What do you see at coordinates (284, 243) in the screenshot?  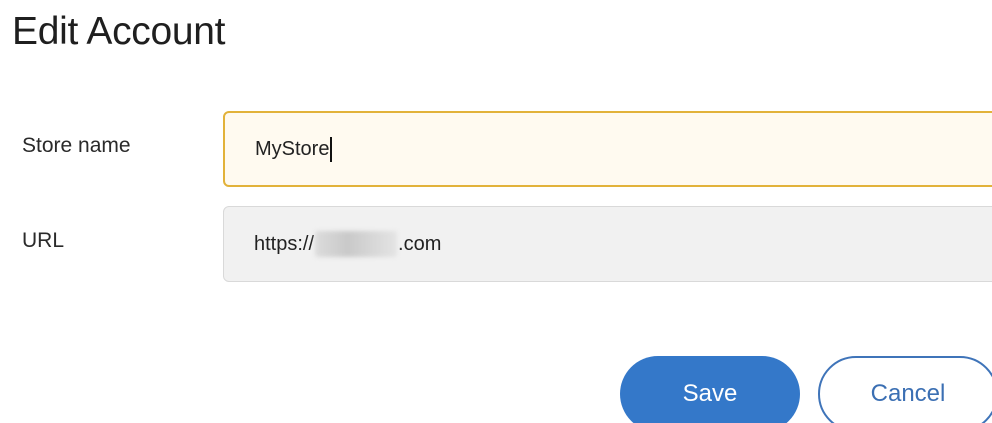 I see `url-prefix: https://` at bounding box center [284, 243].